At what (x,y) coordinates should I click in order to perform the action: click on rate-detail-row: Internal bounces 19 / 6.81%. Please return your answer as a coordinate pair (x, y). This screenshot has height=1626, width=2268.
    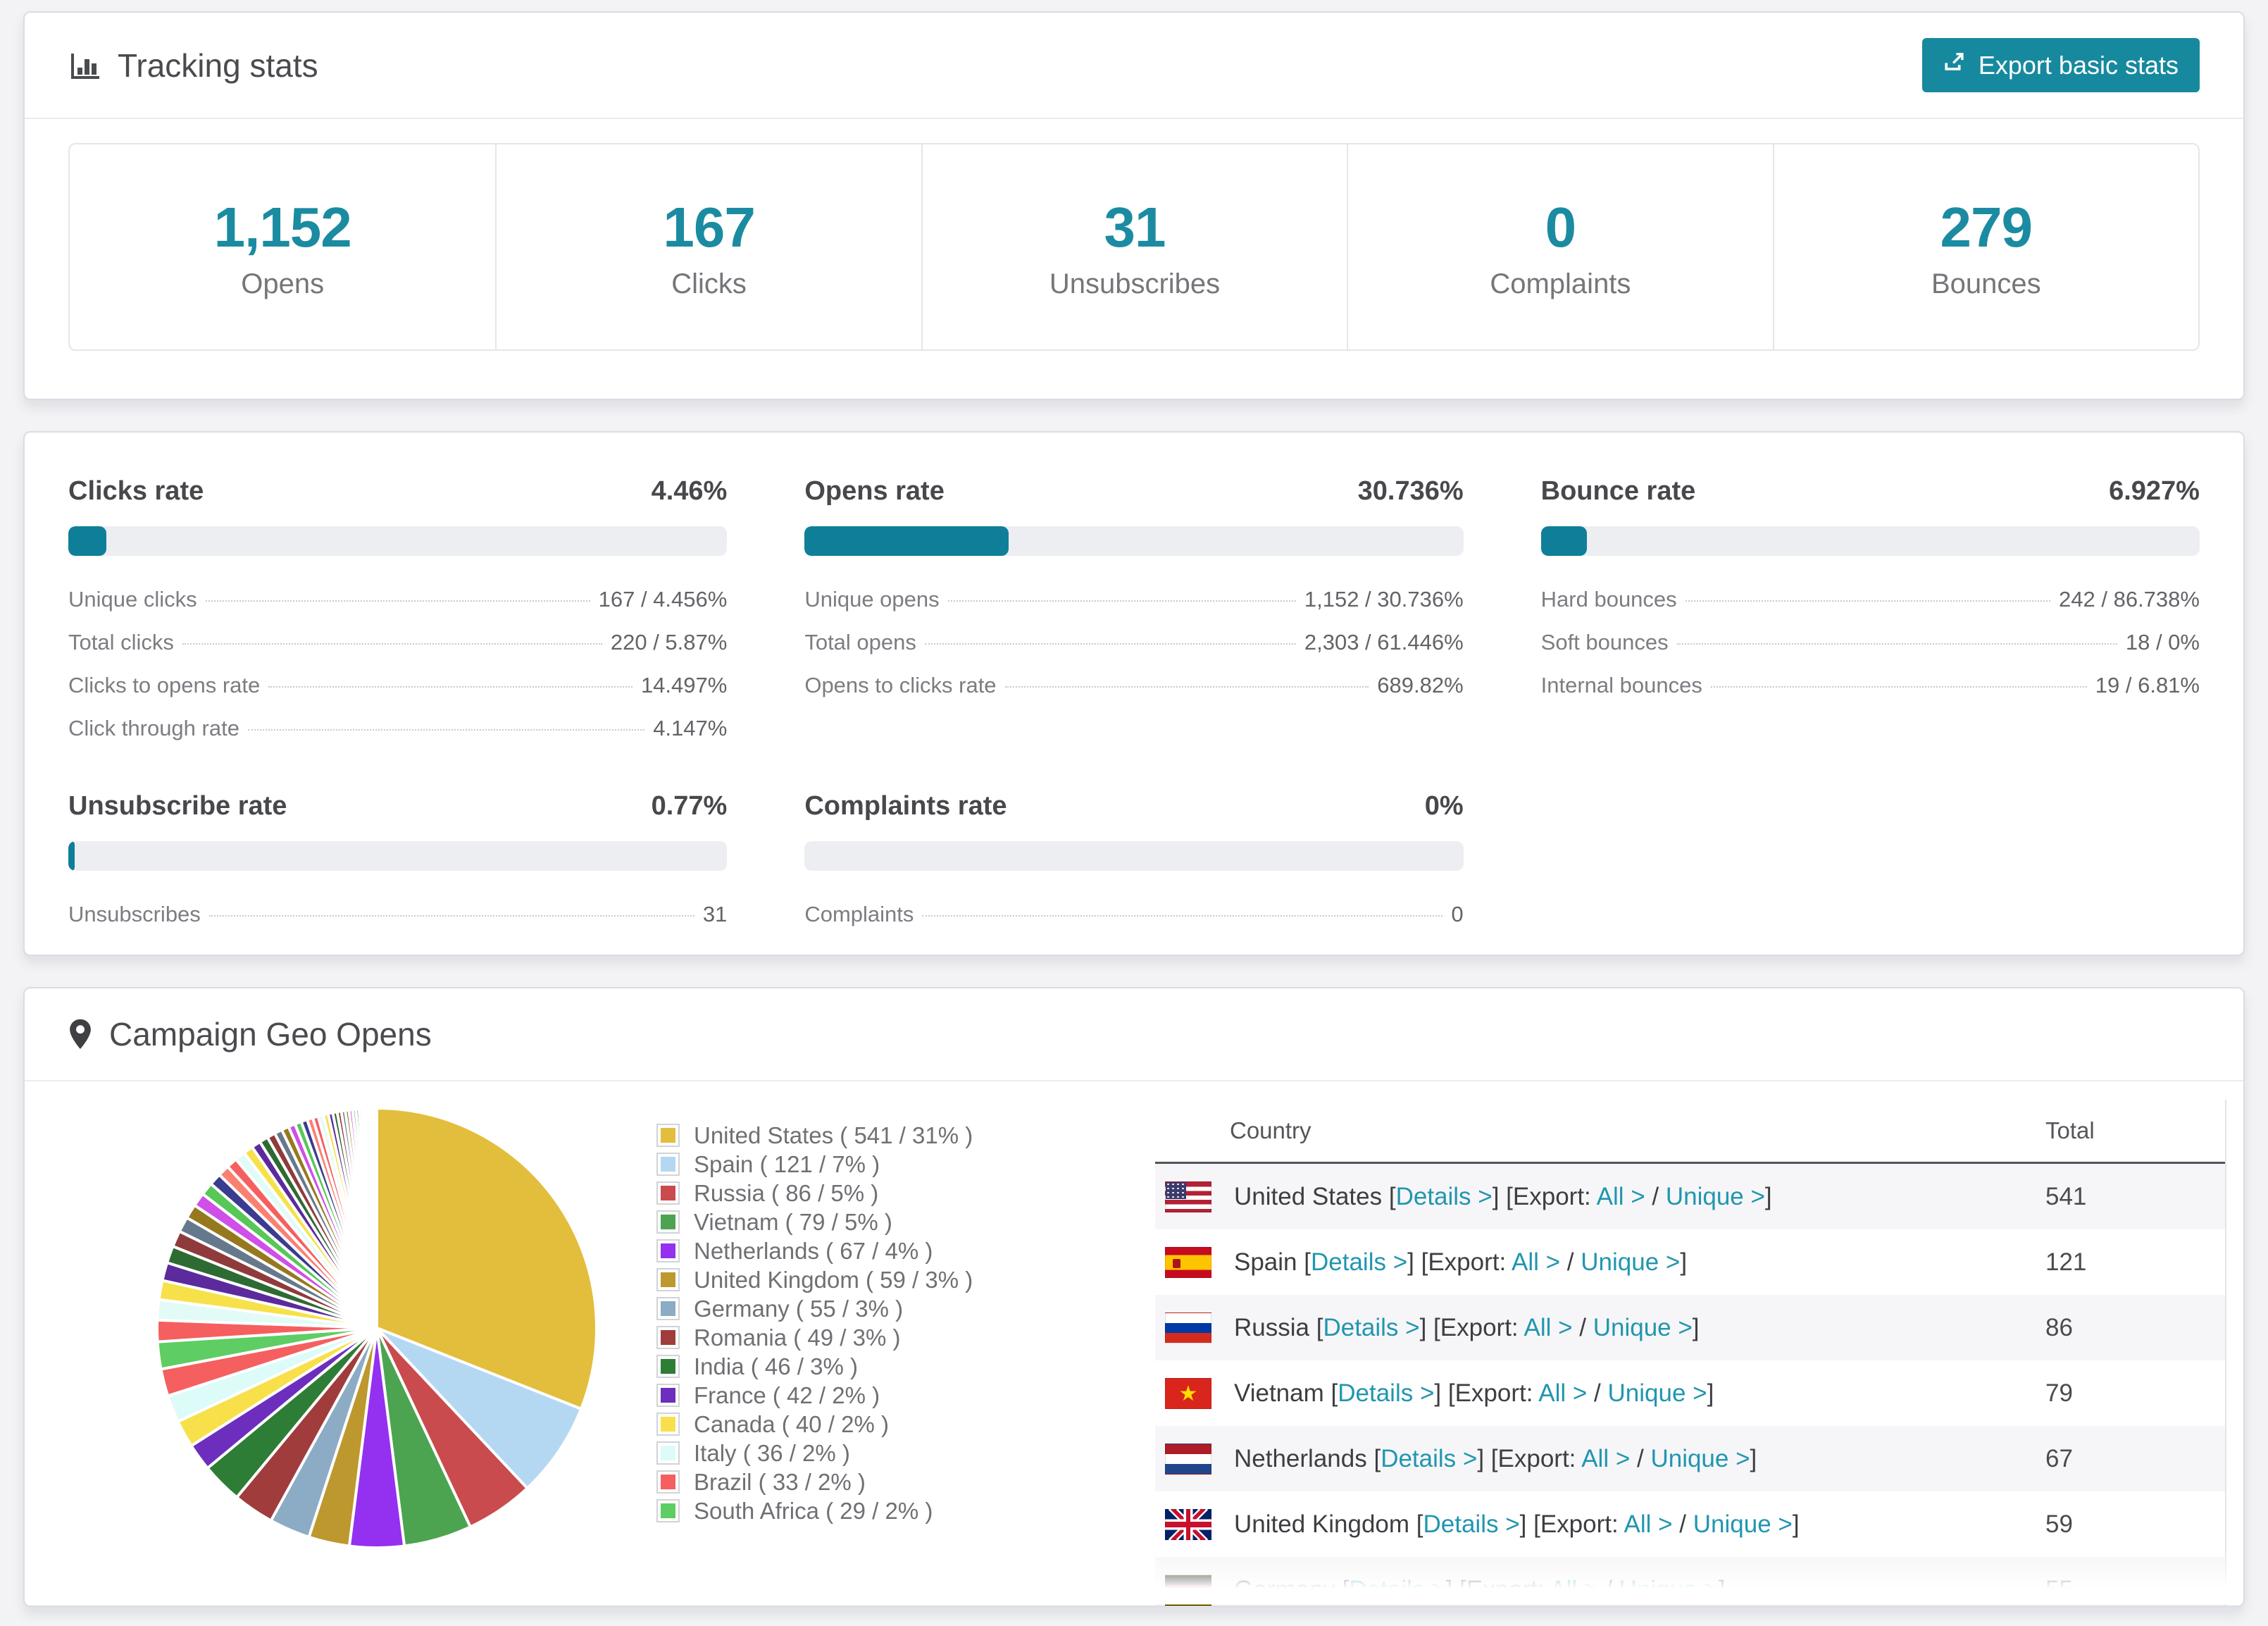
    Looking at the image, I should click on (1871, 686).